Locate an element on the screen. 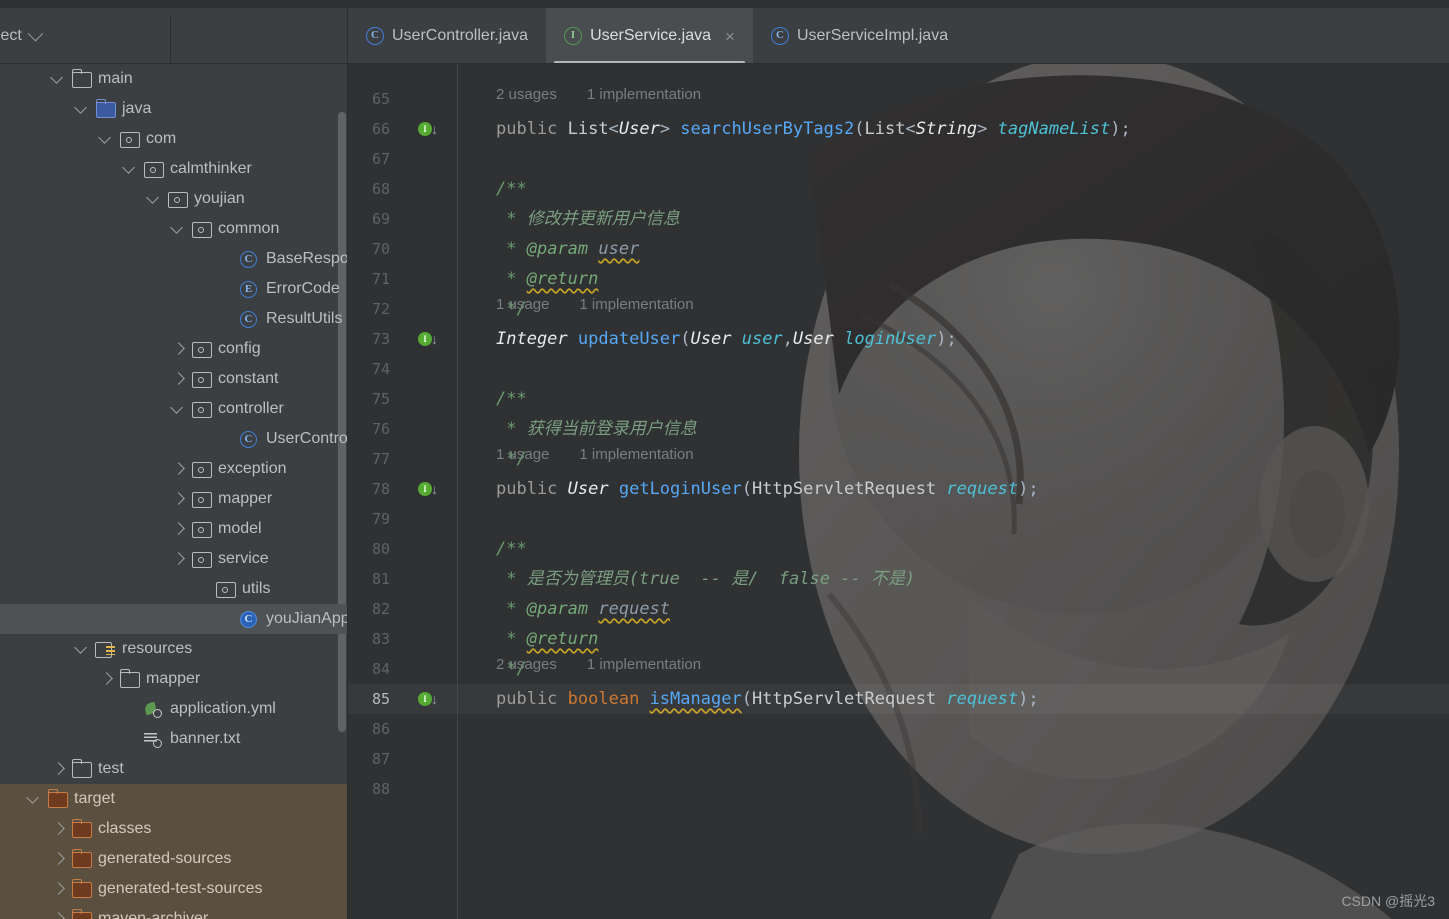  tree-item-youjian: youjian is located at coordinates (173, 199).